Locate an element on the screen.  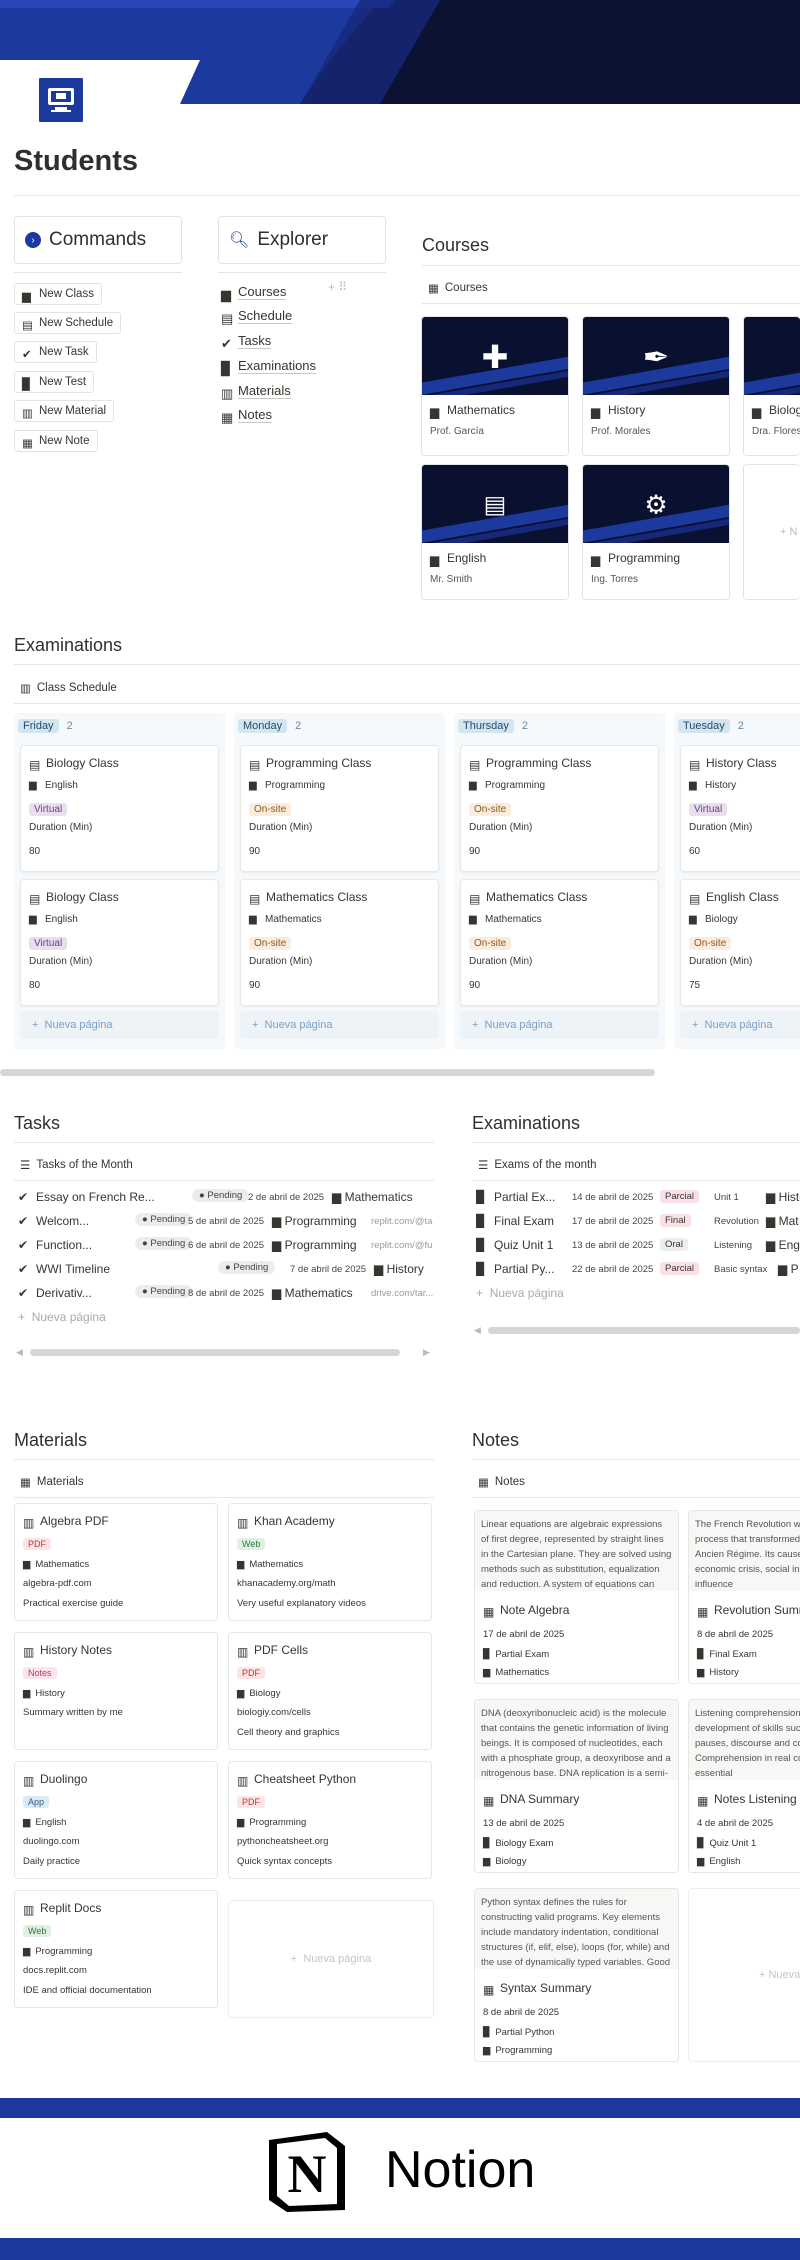
schedule-view-tab: ▥ Class Schedule is located at coordinates (68, 688).